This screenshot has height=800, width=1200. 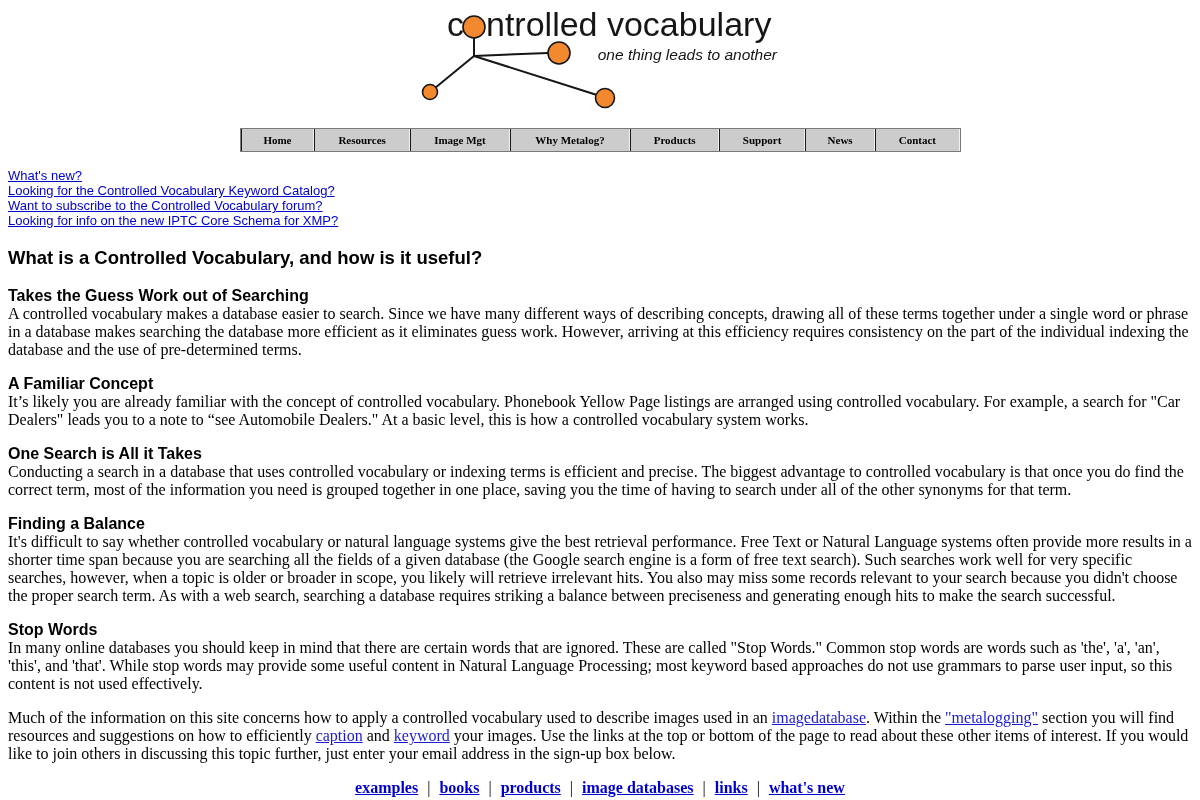 I want to click on nav-link: Contact, so click(x=917, y=140).